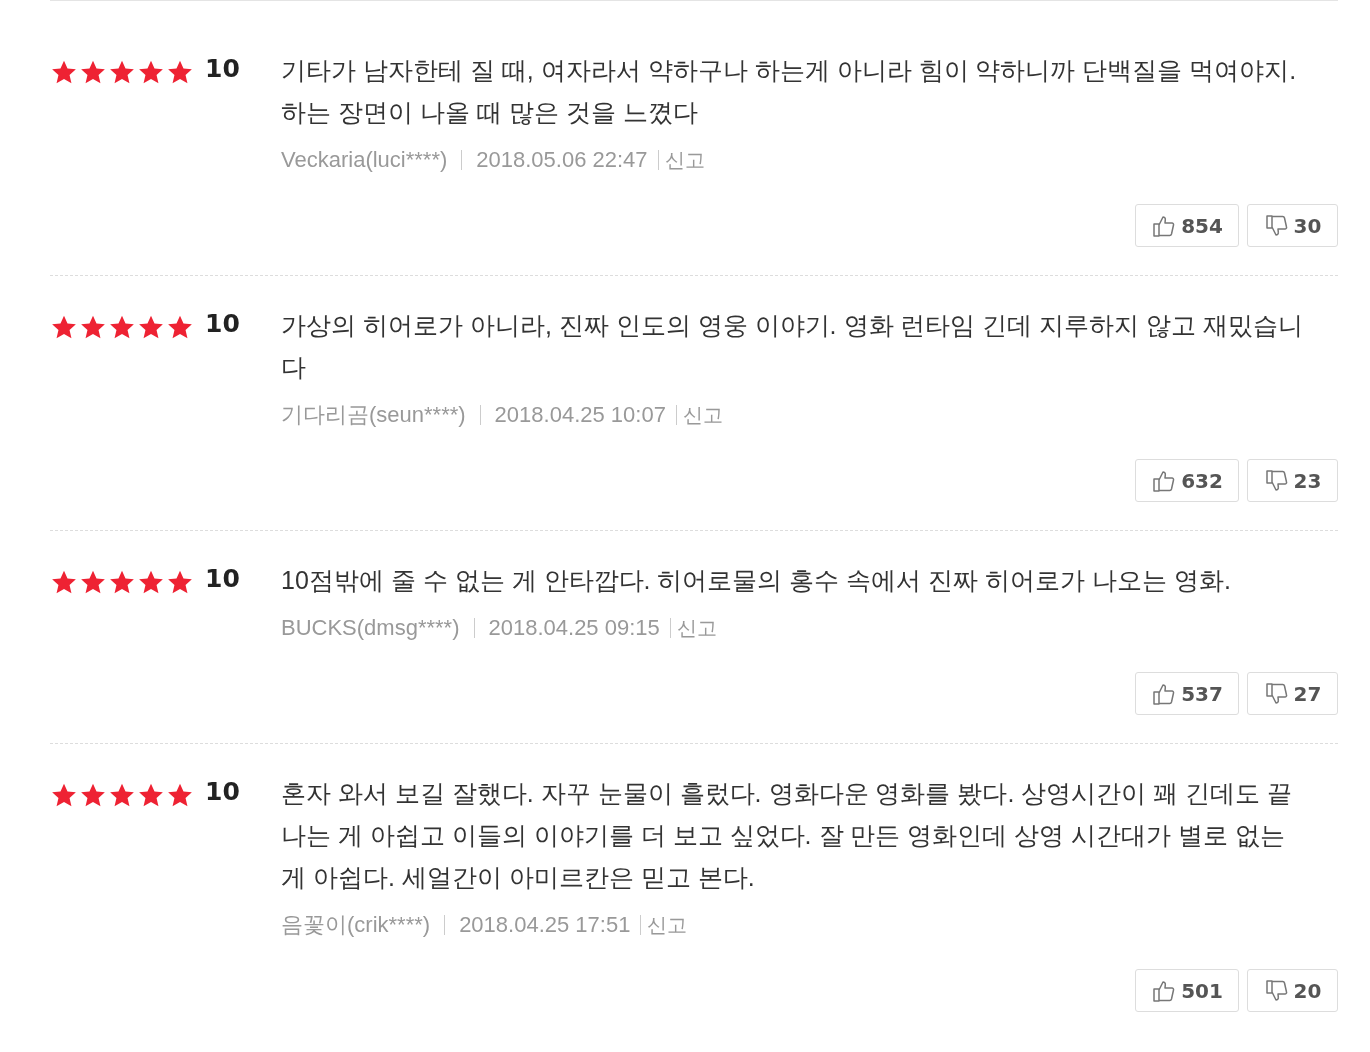 The image size is (1370, 1052). What do you see at coordinates (580, 415) in the screenshot?
I see `review-date: 2018.04.25 10:07` at bounding box center [580, 415].